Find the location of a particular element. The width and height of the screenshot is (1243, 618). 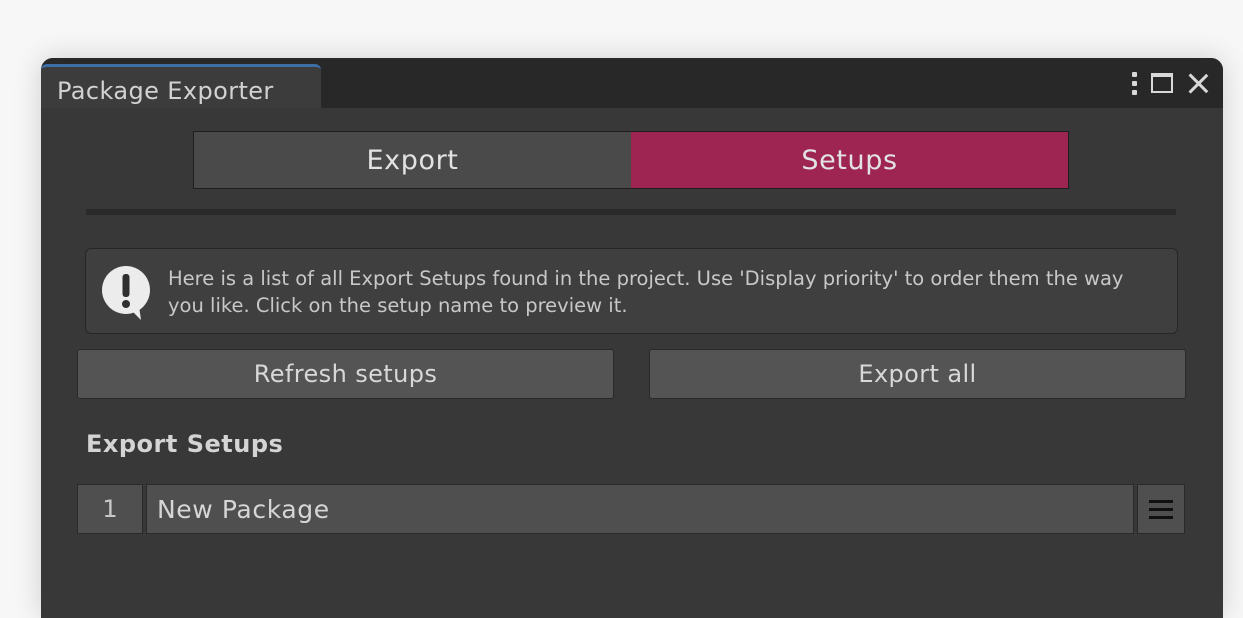

title-bar: Package Exporter is located at coordinates (632, 83).